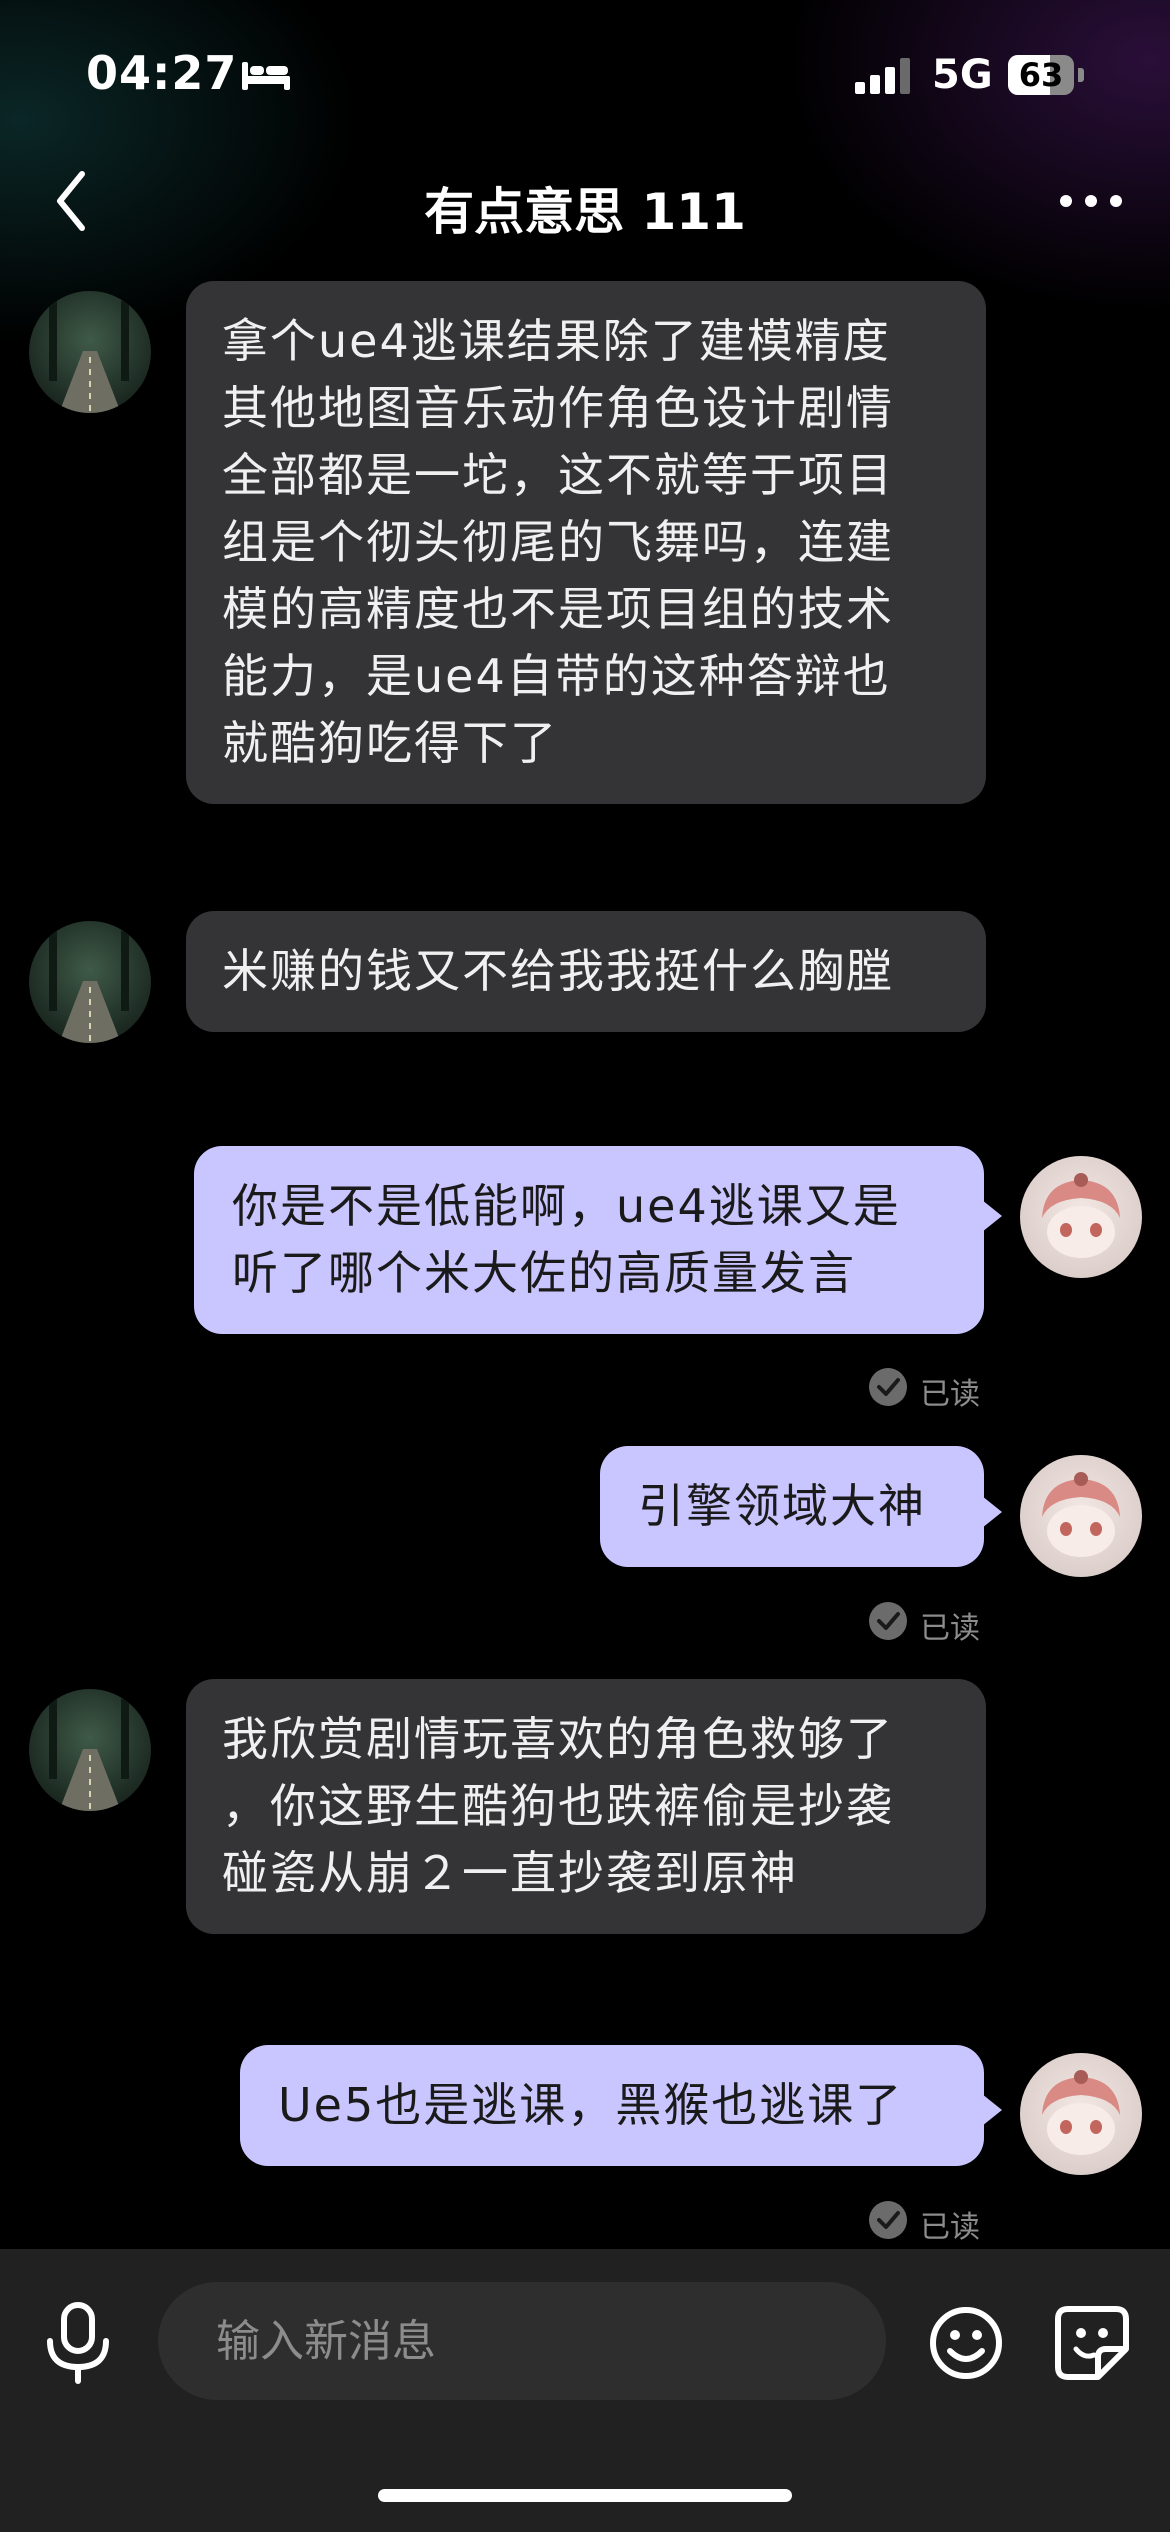  Describe the element at coordinates (544, 1273) in the screenshot. I see `message-line: 听了哪个米大佐的高质量发言` at that location.